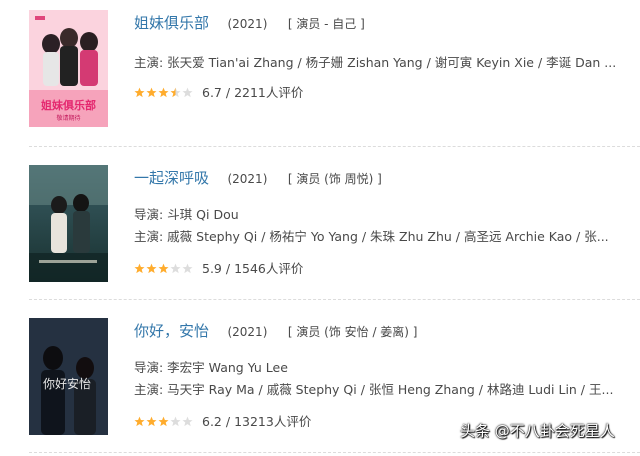  Describe the element at coordinates (212, 92) in the screenshot. I see `rating-score: 6.7` at that location.